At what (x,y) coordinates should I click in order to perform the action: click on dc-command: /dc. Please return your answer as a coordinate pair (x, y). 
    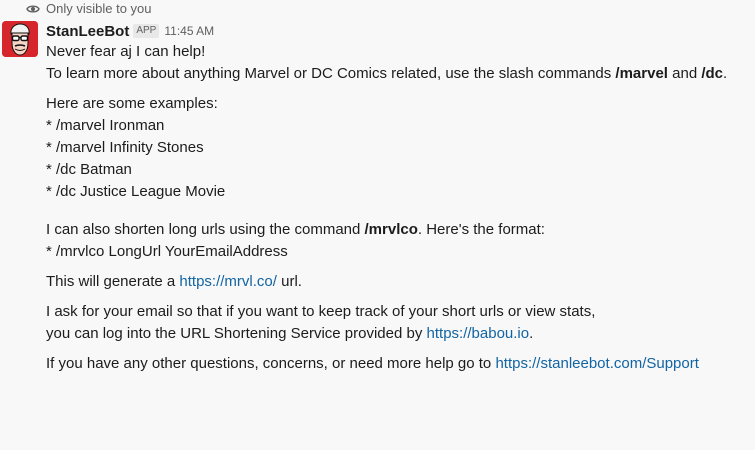
    Looking at the image, I should click on (712, 73).